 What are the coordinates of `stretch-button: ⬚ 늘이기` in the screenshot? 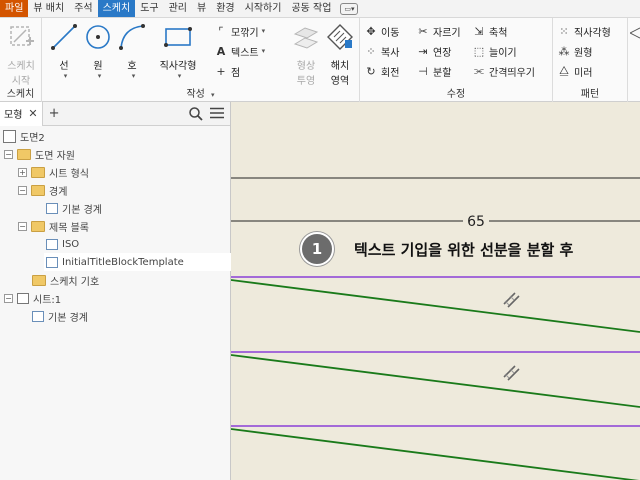 It's located at (494, 51).